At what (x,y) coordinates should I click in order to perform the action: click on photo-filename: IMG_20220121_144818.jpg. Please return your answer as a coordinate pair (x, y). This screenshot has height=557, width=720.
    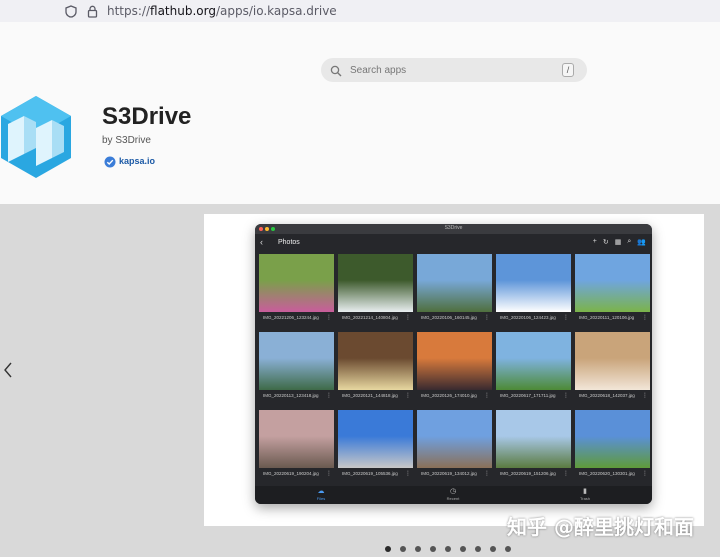
    Looking at the image, I should click on (370, 395).